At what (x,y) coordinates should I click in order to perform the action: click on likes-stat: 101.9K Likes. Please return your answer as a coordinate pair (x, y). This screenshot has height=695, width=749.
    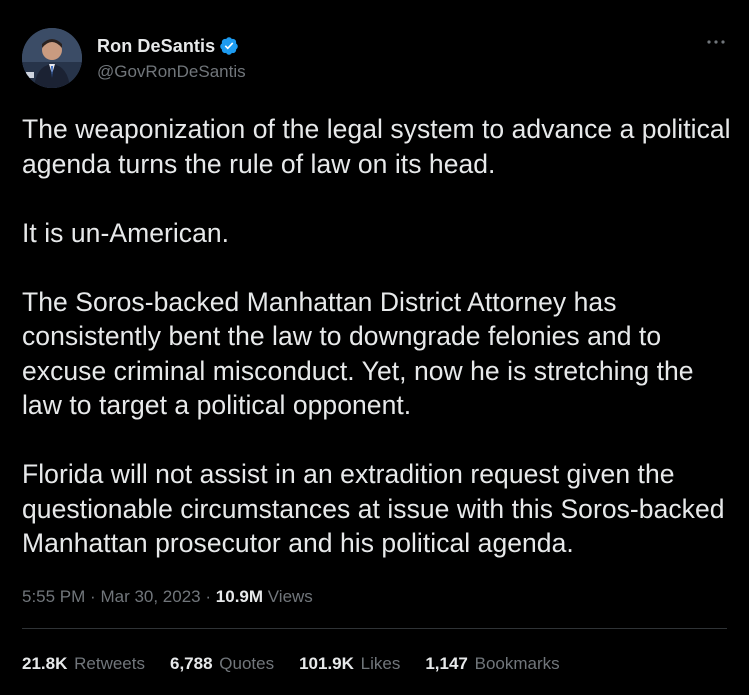
    Looking at the image, I should click on (349, 664).